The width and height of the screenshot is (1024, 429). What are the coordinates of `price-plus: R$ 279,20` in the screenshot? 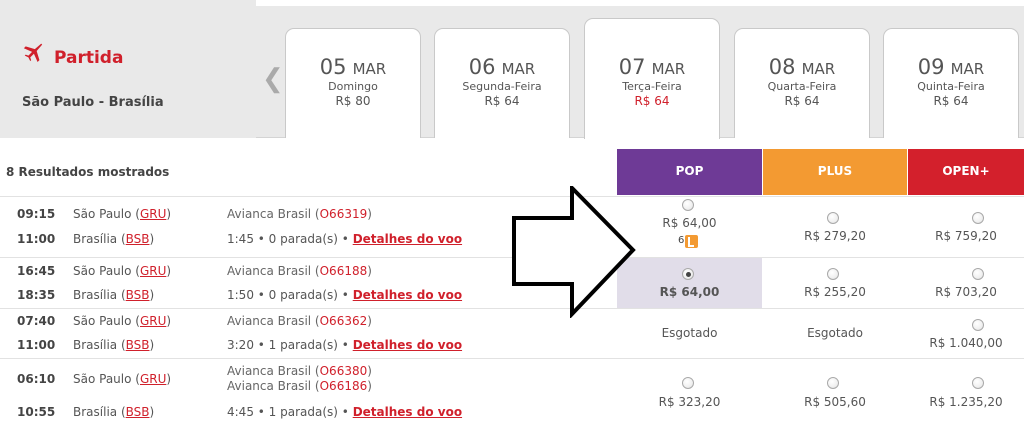 It's located at (835, 236).